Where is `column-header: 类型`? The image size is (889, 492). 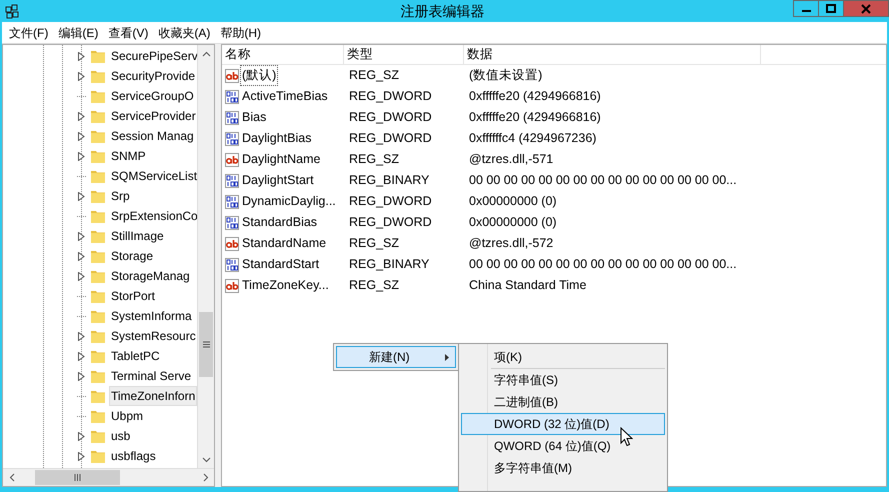 column-header: 类型 is located at coordinates (404, 54).